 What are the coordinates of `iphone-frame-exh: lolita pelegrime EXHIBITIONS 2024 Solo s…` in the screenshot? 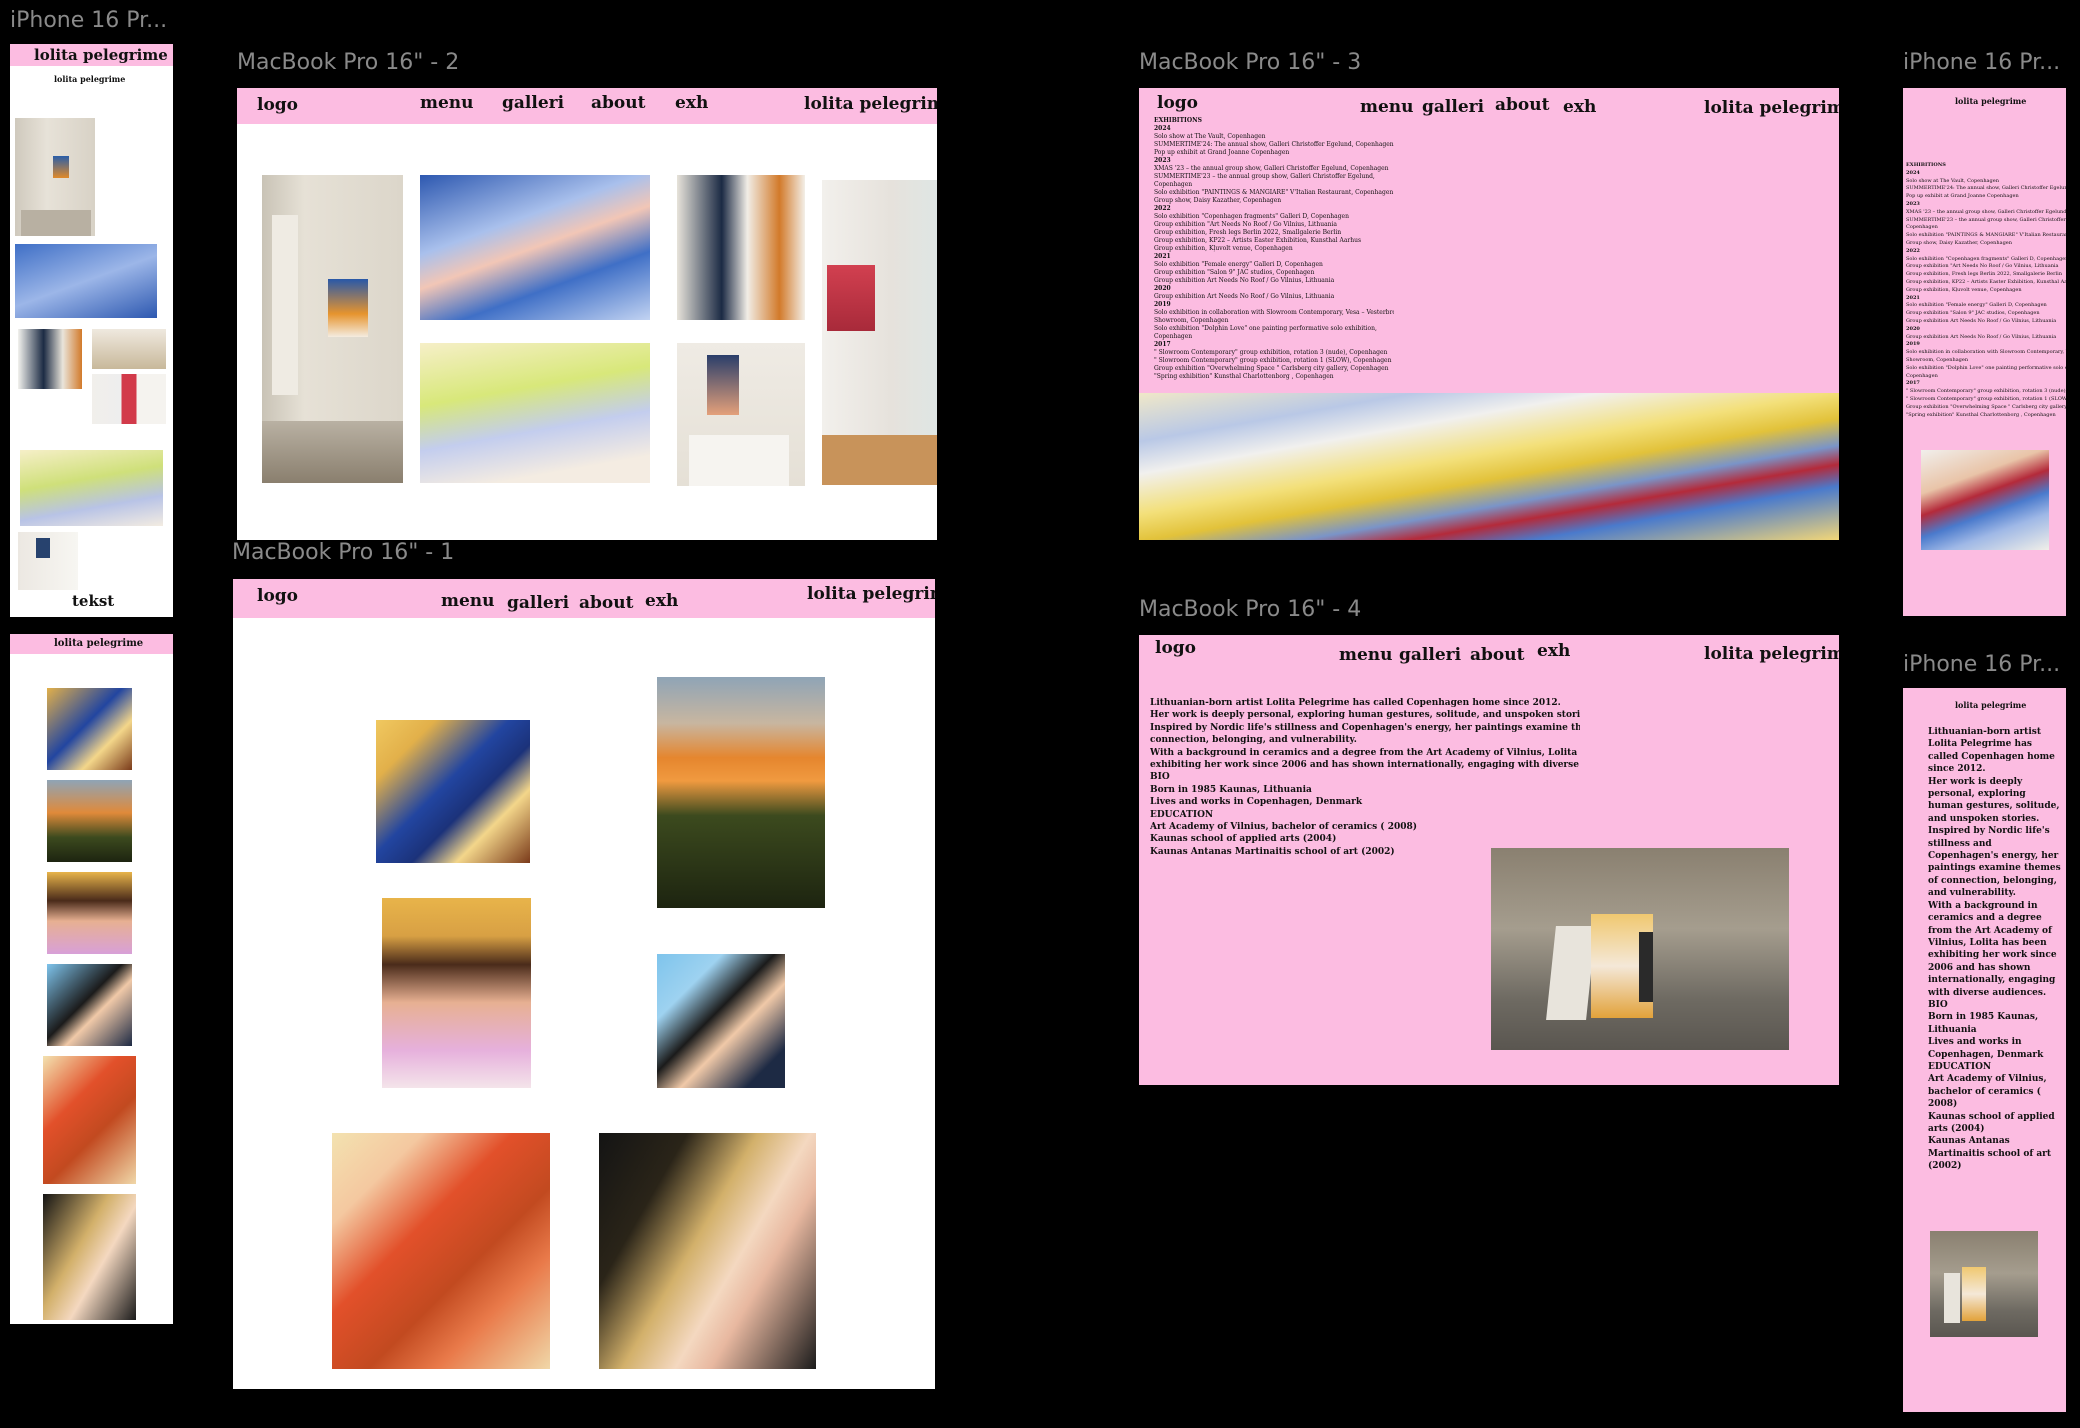 It's located at (1984, 352).